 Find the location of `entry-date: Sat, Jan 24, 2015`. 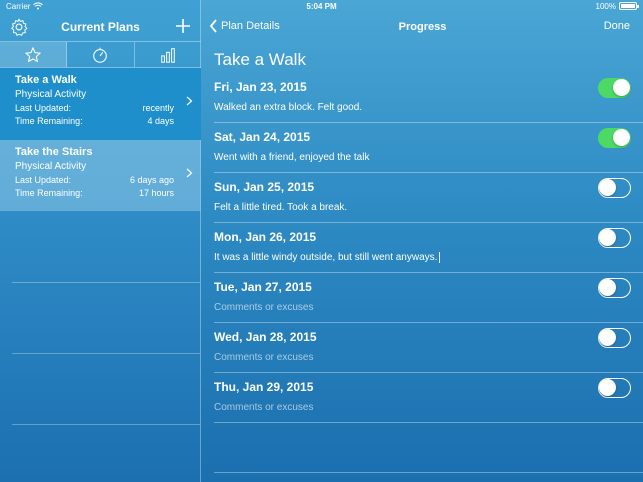

entry-date: Sat, Jan 24, 2015 is located at coordinates (262, 137).